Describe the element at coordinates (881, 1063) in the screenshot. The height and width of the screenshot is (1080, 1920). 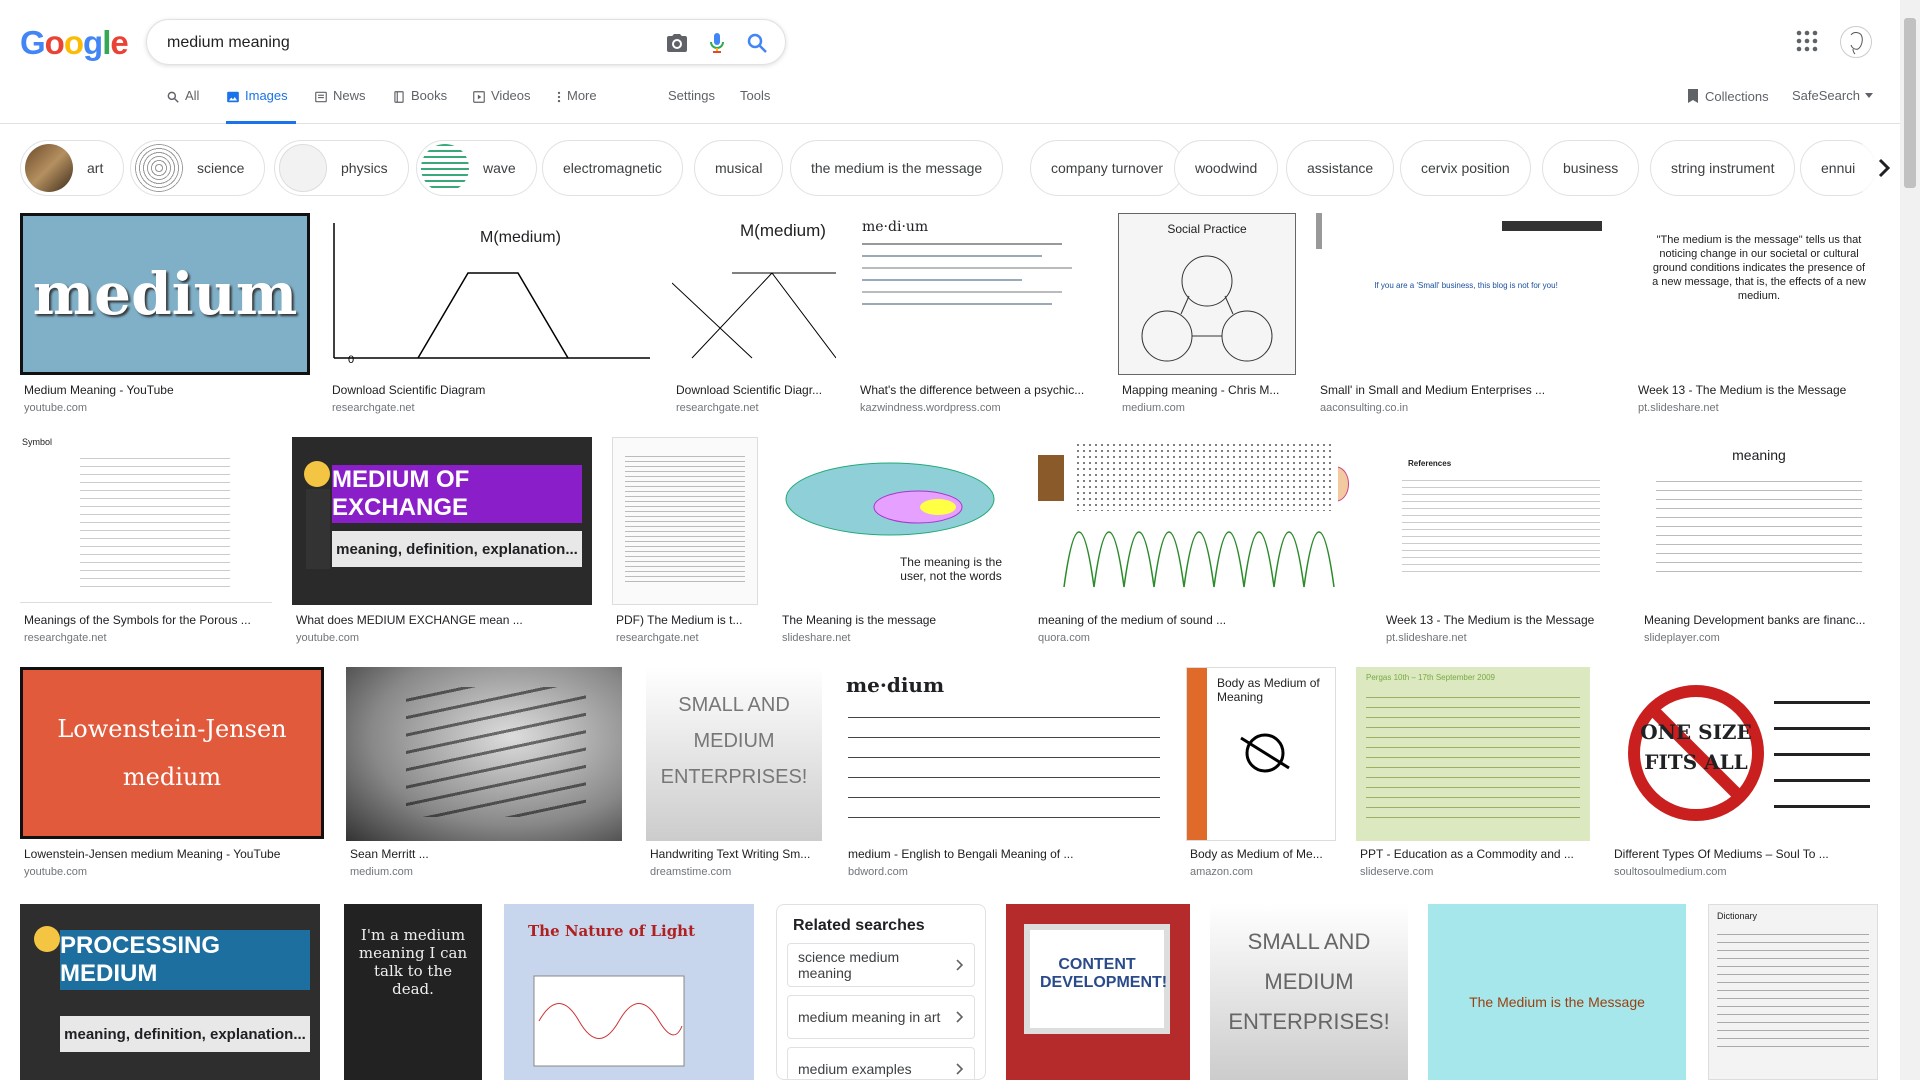
I see `related-search-item: medium examples` at that location.